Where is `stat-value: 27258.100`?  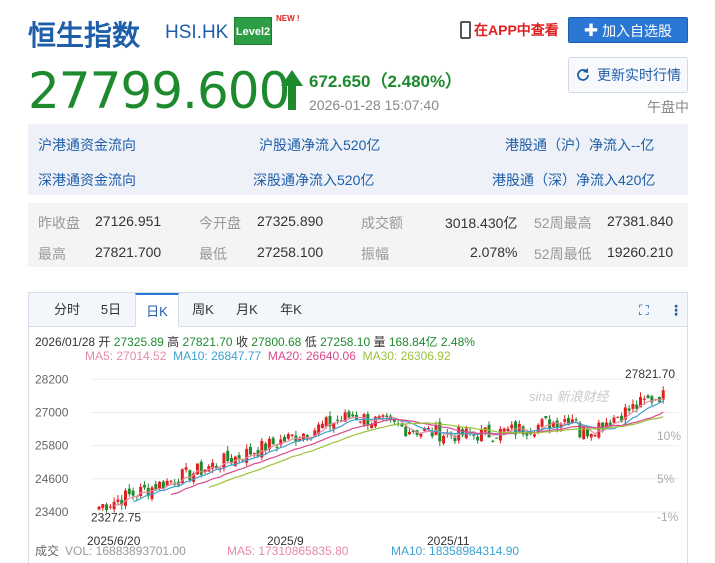 stat-value: 27258.100 is located at coordinates (290, 252).